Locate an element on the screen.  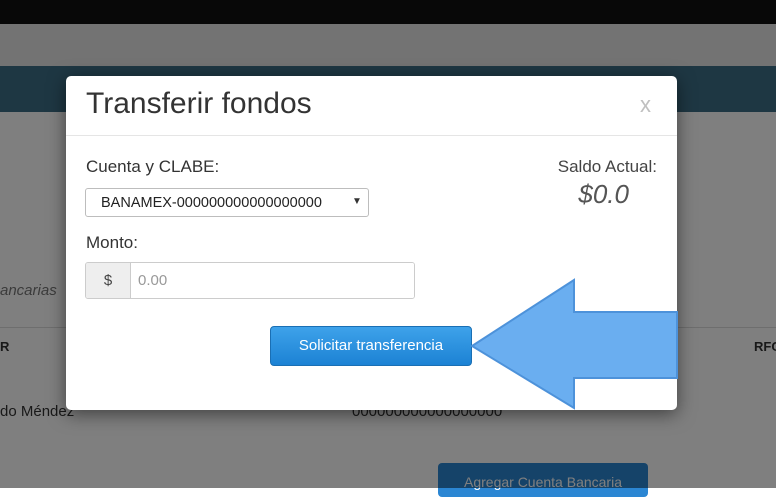
account-select: BANAMEX-000000000000000000 ▼ is located at coordinates (227, 202).